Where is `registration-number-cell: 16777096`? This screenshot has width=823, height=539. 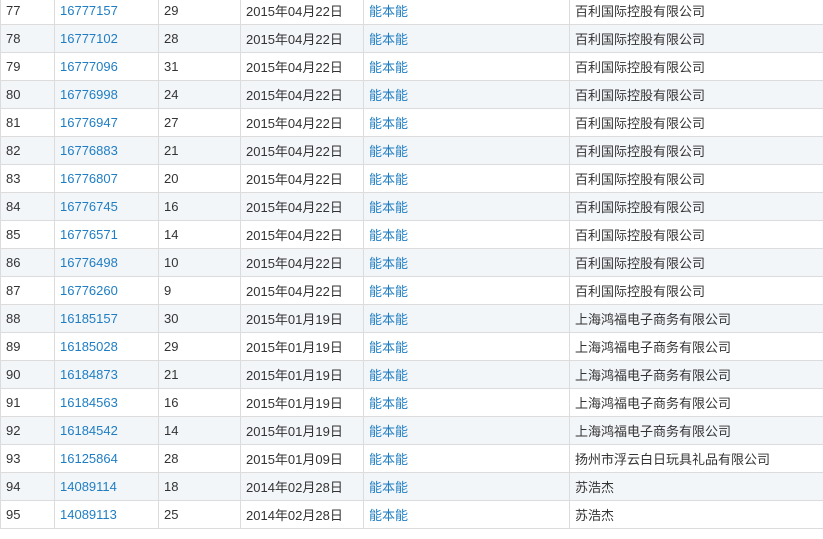
registration-number-cell: 16777096 is located at coordinates (106, 66).